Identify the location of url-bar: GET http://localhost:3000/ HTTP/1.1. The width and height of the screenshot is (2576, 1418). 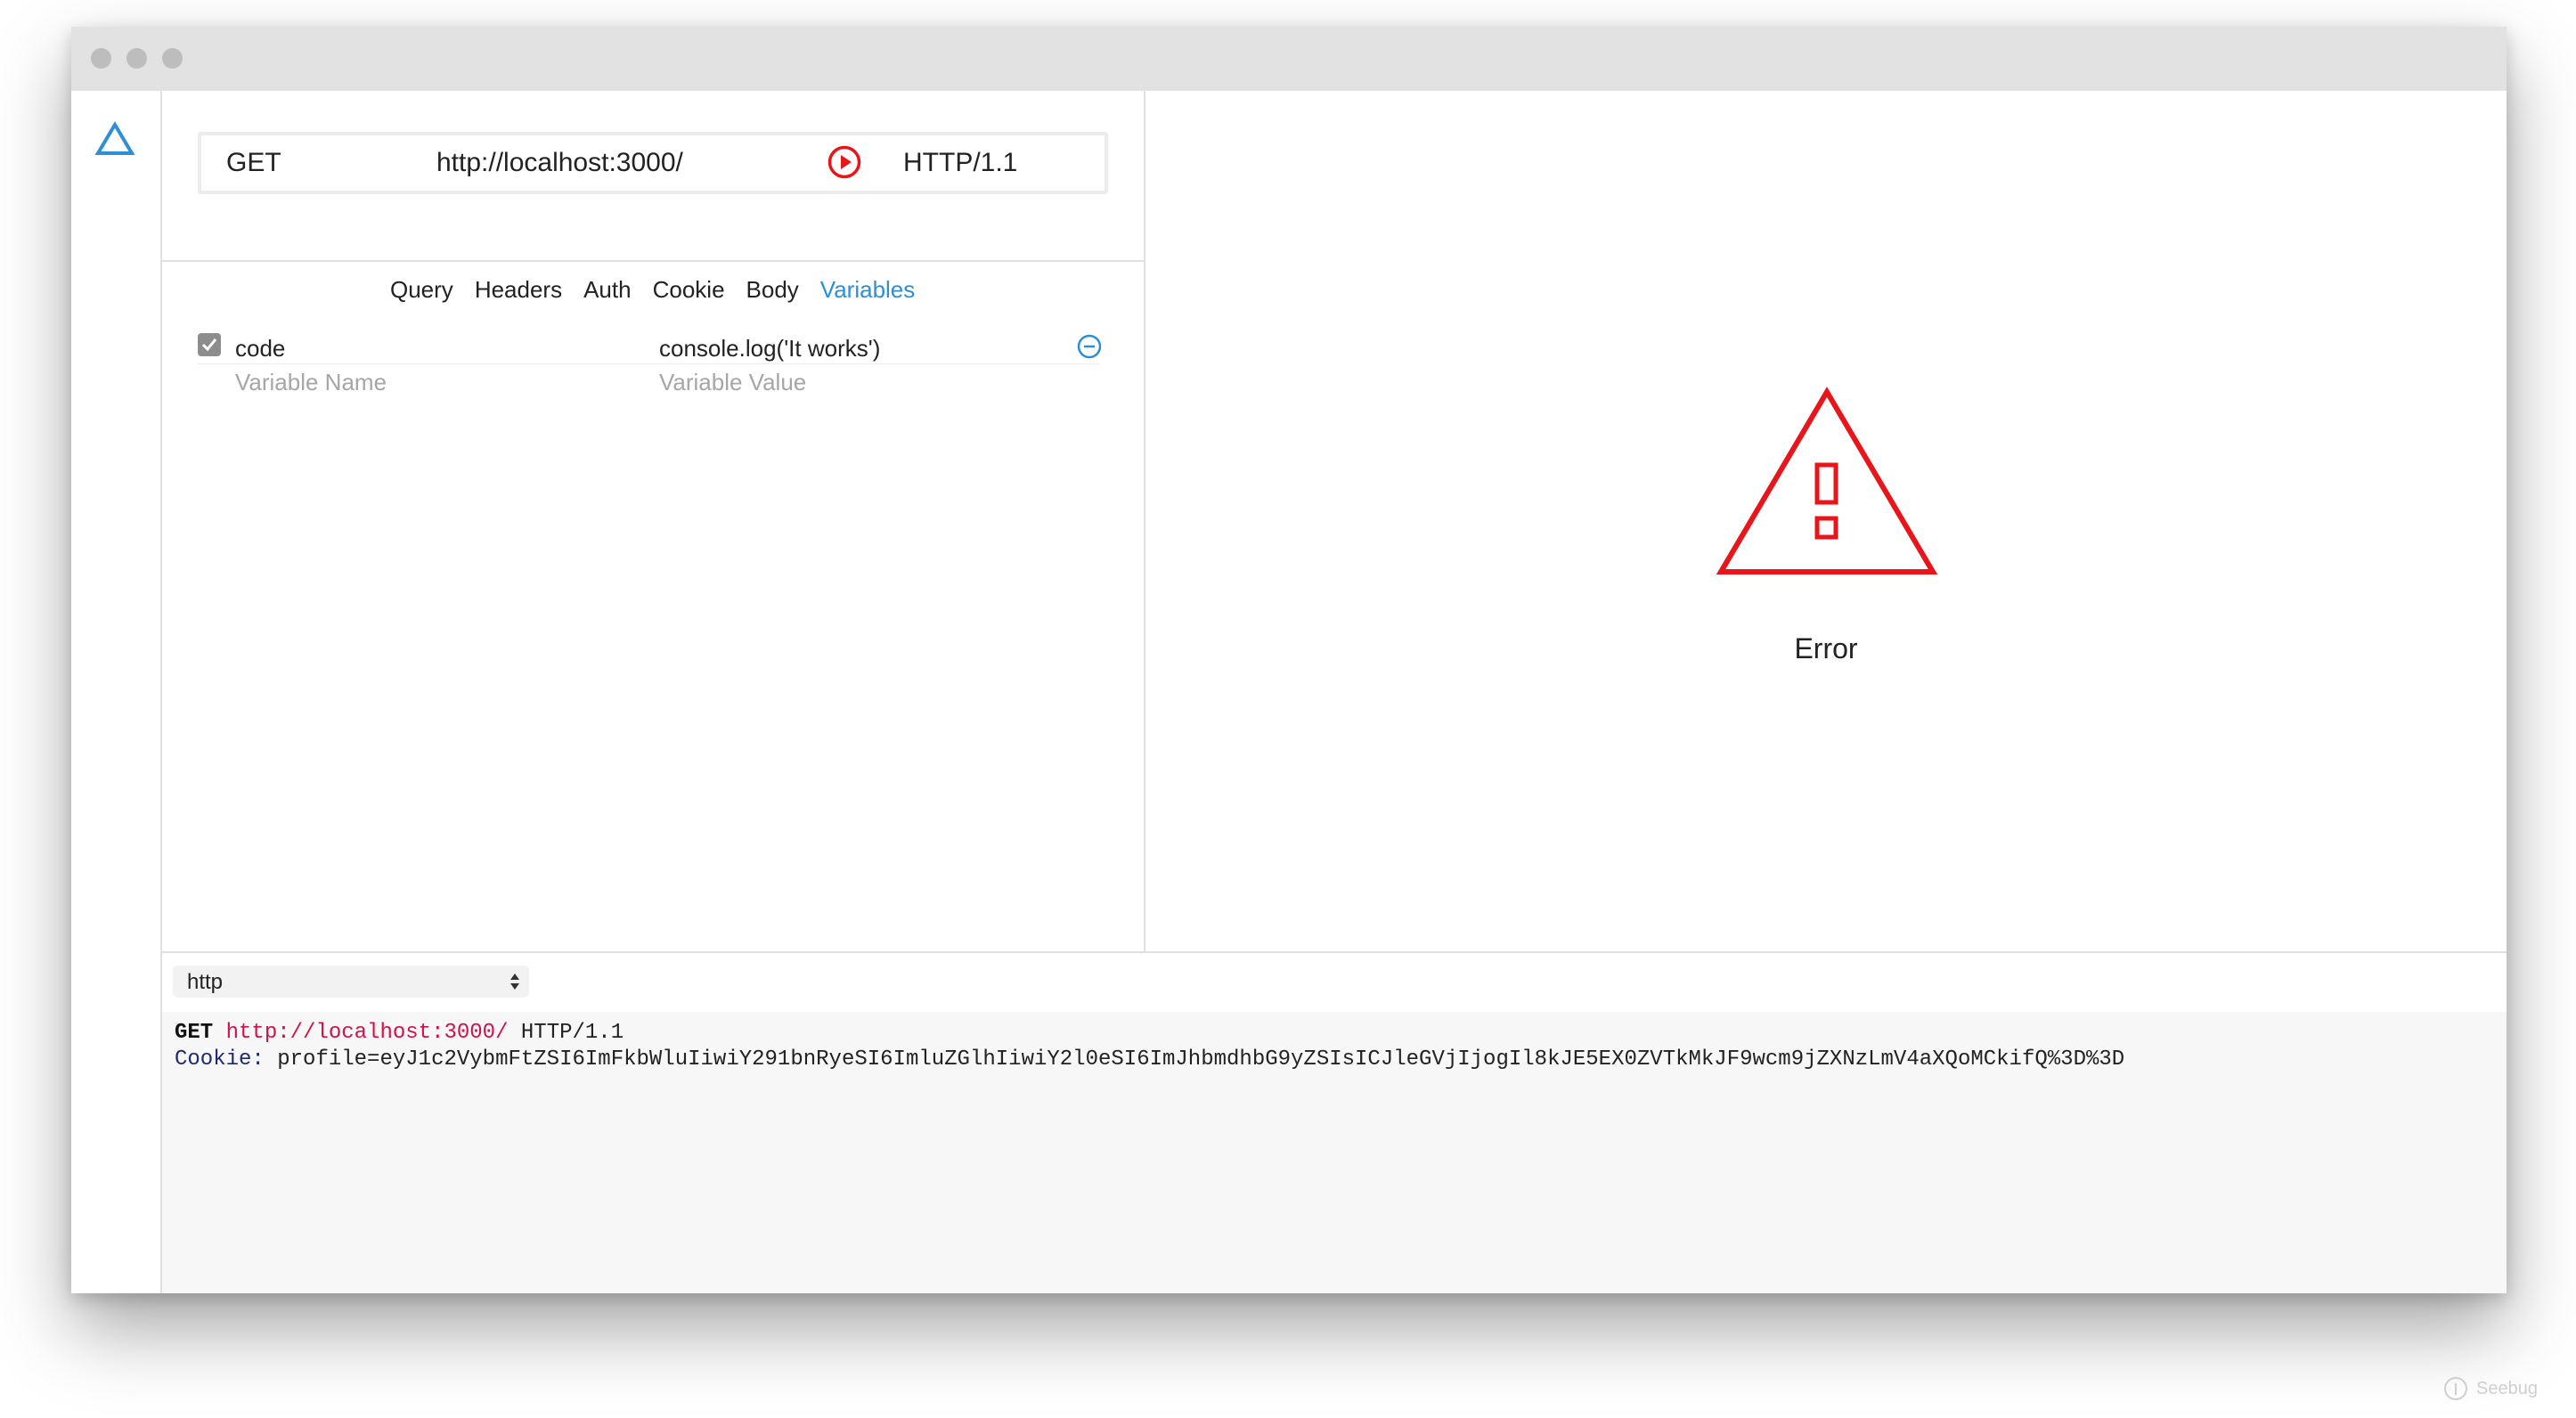
(653, 163).